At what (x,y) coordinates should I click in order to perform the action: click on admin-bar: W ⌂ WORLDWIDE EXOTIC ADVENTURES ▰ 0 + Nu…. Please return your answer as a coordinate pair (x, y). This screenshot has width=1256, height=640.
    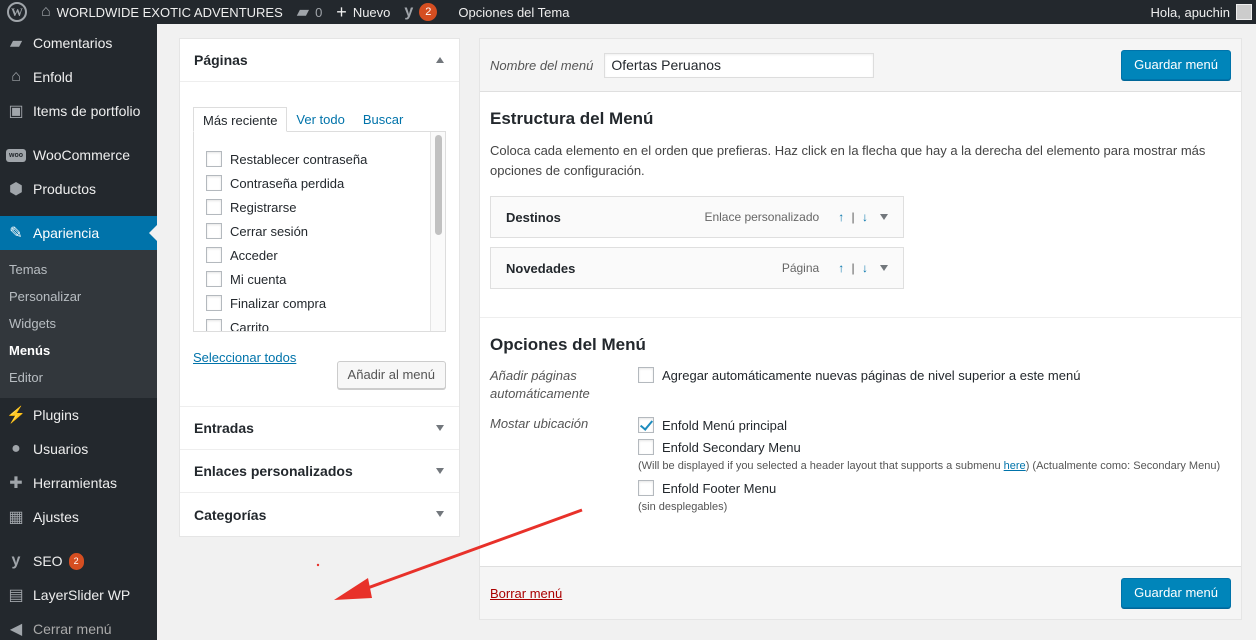
    Looking at the image, I should click on (628, 12).